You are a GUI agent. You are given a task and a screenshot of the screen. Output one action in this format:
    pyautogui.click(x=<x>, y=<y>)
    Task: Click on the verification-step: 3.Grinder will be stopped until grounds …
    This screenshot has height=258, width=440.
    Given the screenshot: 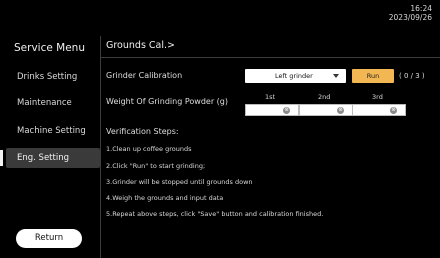 What is the action you would take?
    pyautogui.click(x=179, y=182)
    